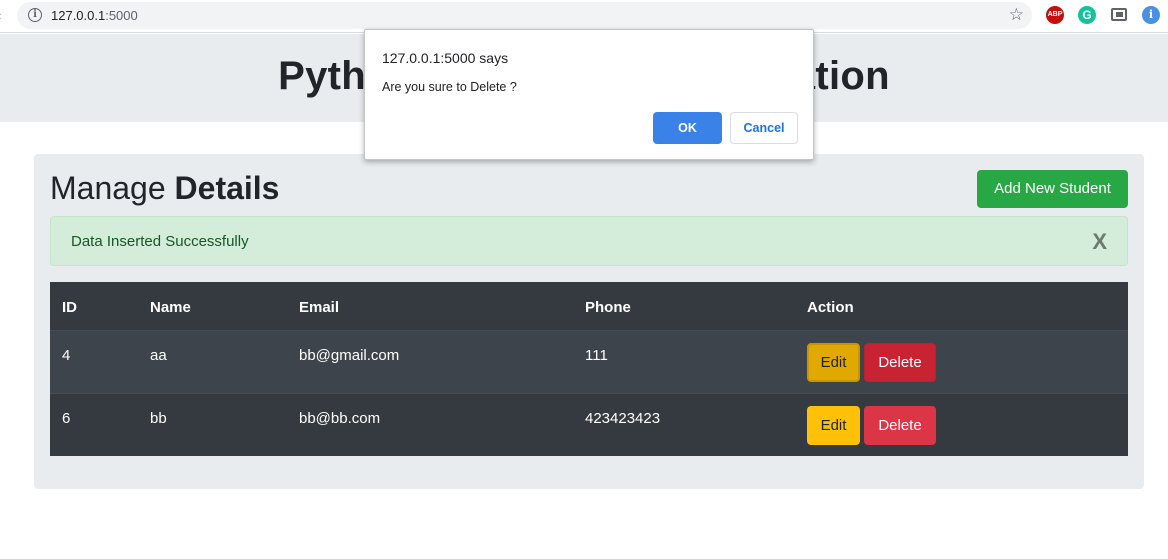  Describe the element at coordinates (165, 188) in the screenshot. I see `panel-heading: Manage Details` at that location.